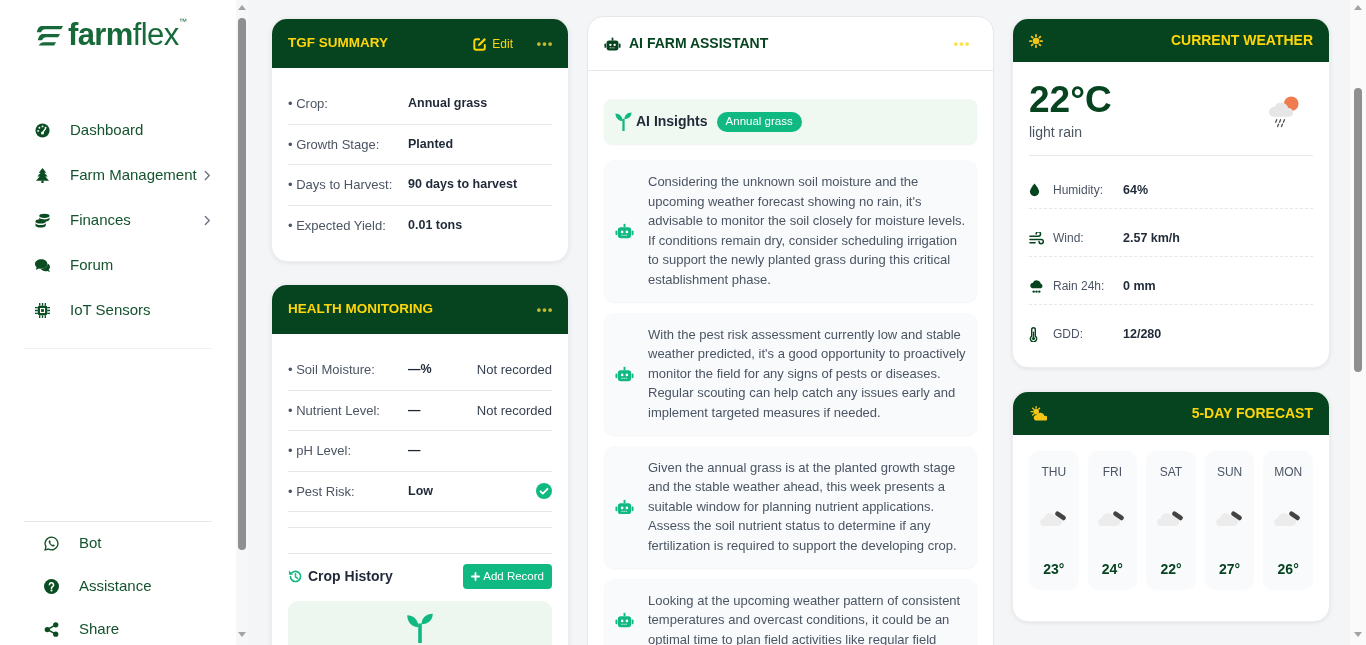 The width and height of the screenshot is (1366, 645). What do you see at coordinates (1241, 40) in the screenshot?
I see `card-title: CURRENT WEATHER` at bounding box center [1241, 40].